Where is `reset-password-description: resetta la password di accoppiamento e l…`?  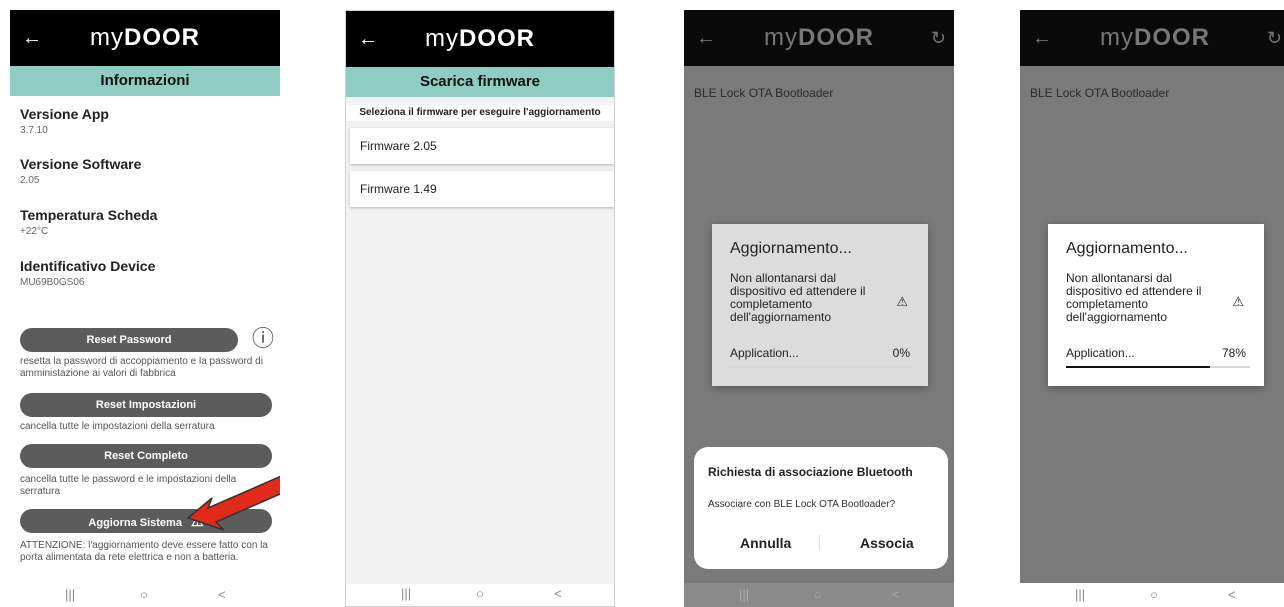 reset-password-description: resetta la password di accoppiamento e l… is located at coordinates (141, 367).